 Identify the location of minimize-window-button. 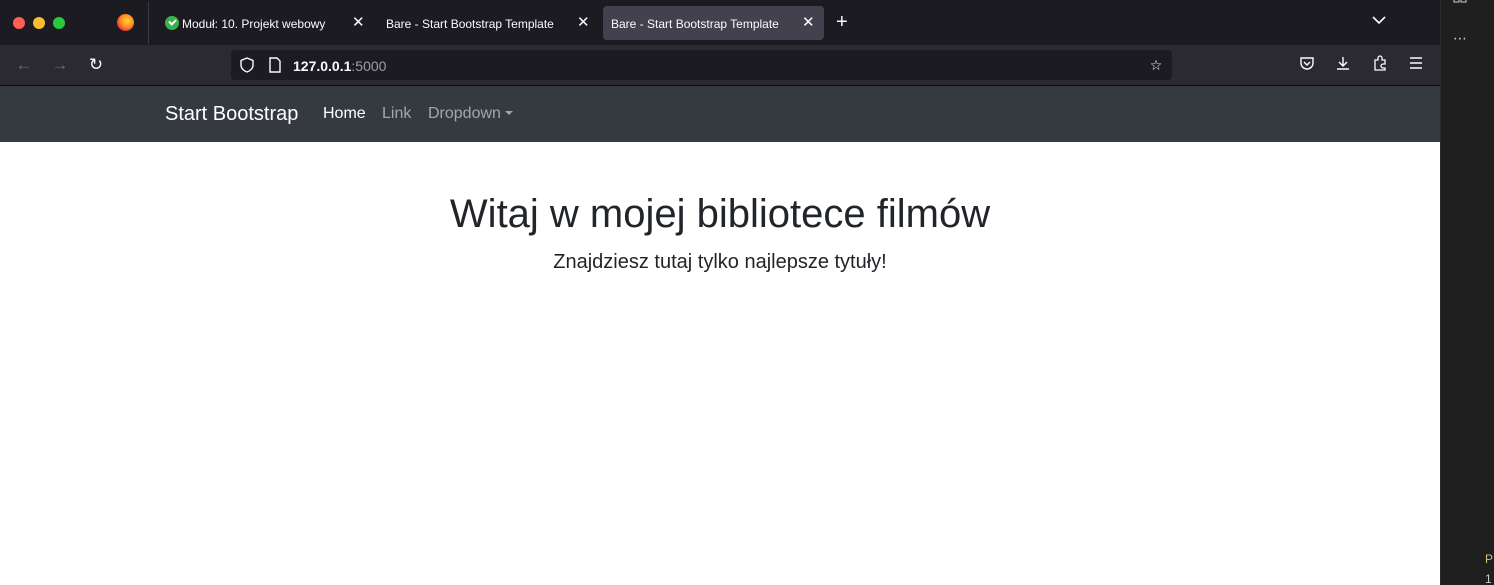
(39, 23).